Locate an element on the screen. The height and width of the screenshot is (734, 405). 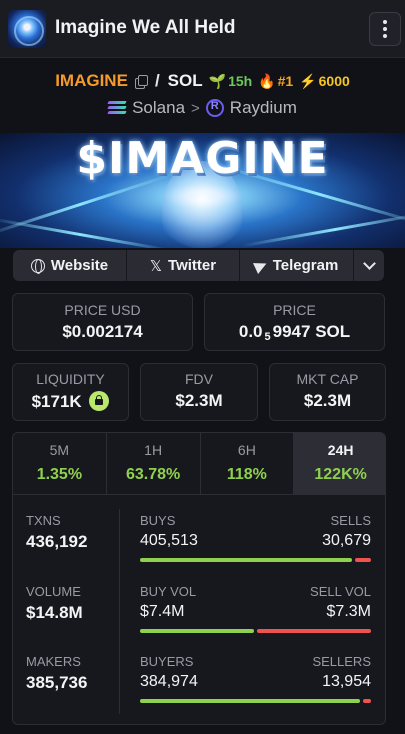
txns-label: TXNS is located at coordinates (43, 520).